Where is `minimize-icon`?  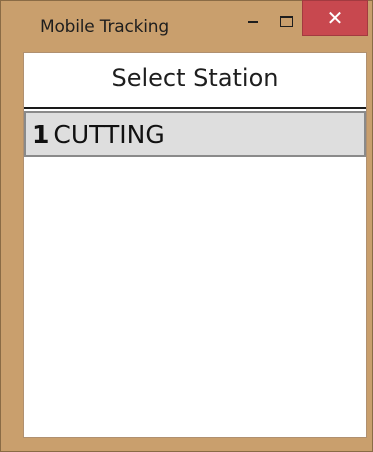
minimize-icon is located at coordinates (253, 22).